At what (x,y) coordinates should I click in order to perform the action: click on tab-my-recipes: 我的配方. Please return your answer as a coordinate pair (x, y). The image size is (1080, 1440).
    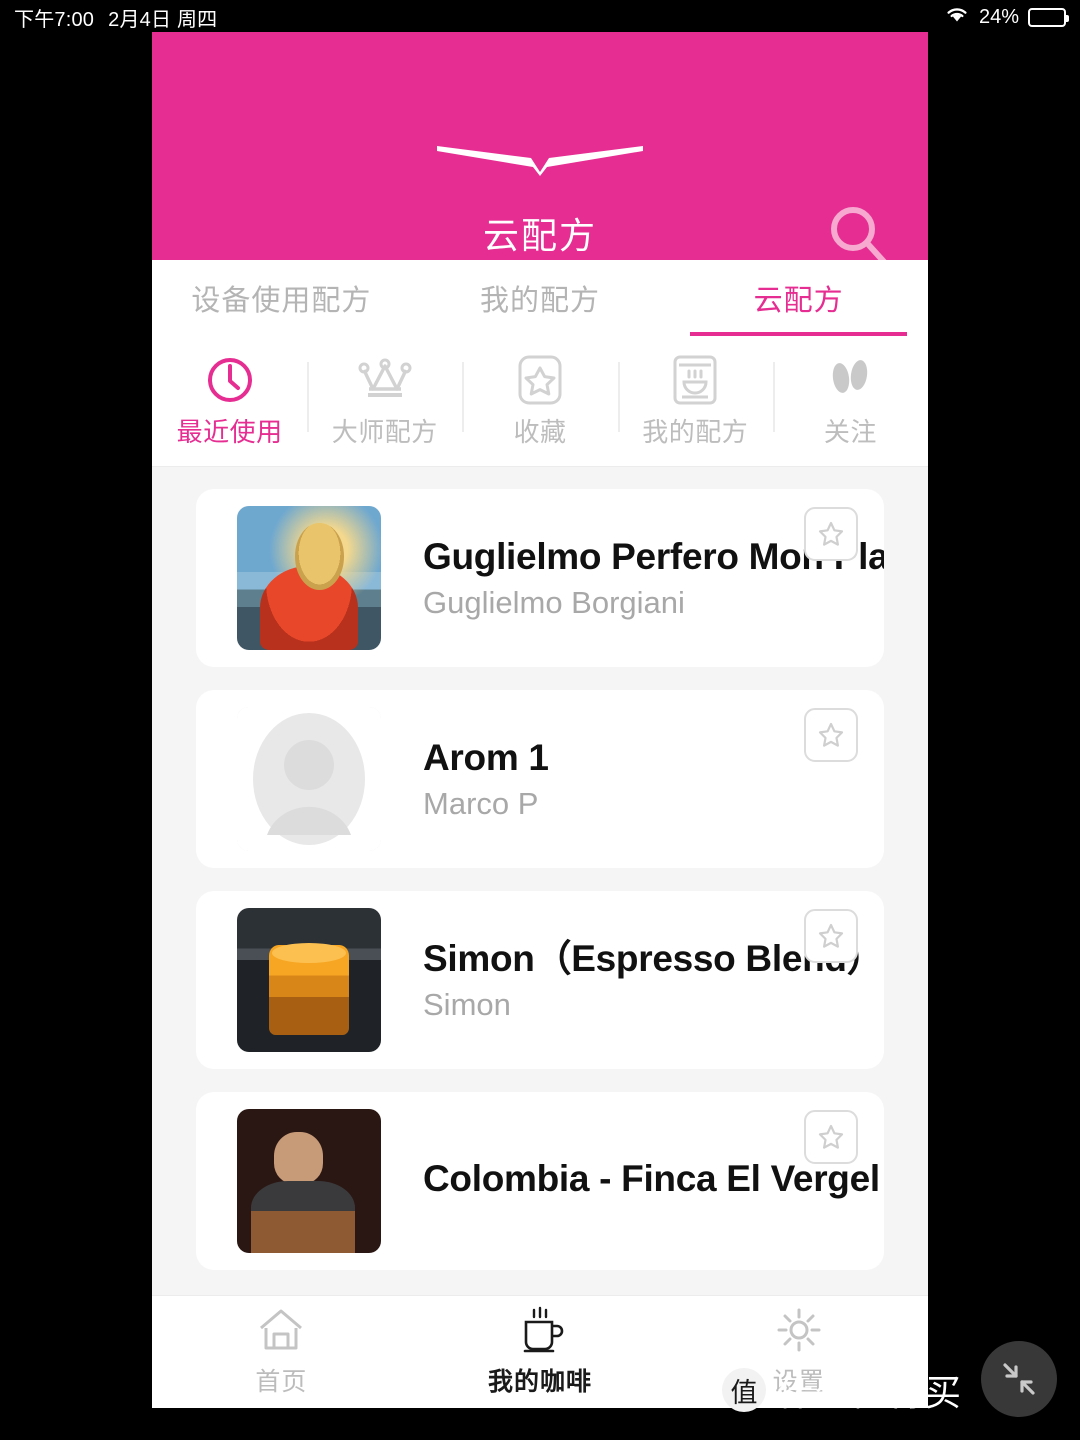
    Looking at the image, I should click on (540, 298).